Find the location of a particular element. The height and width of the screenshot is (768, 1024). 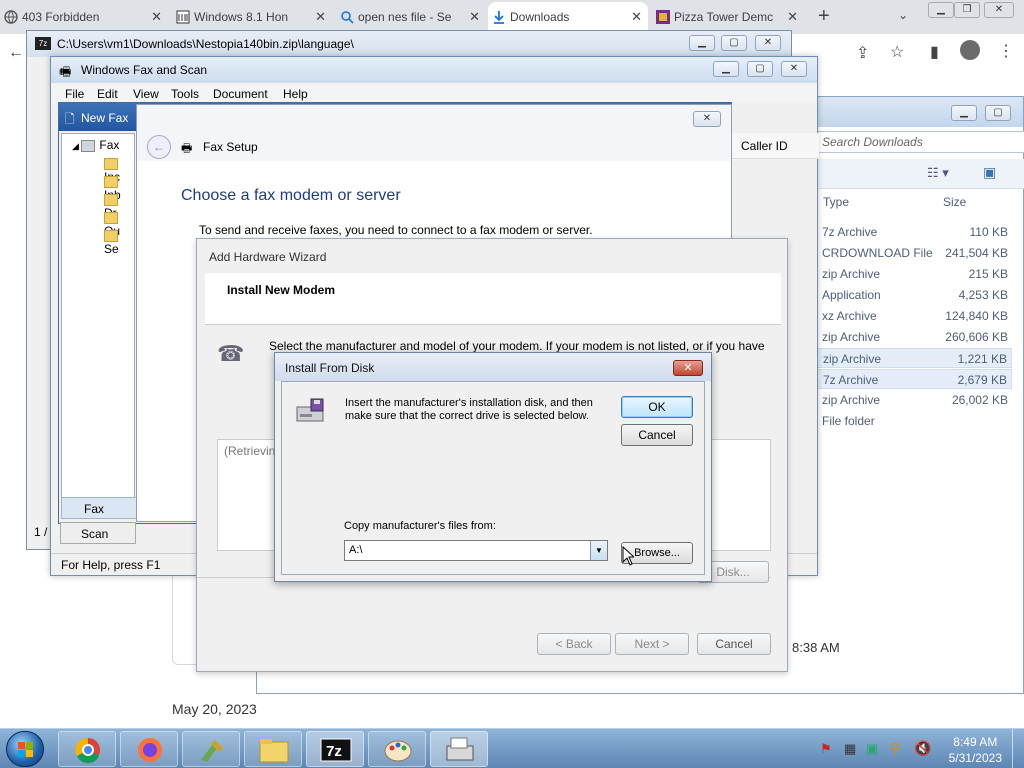

file-row: zip Archive 215 KB is located at coordinates (914, 274).